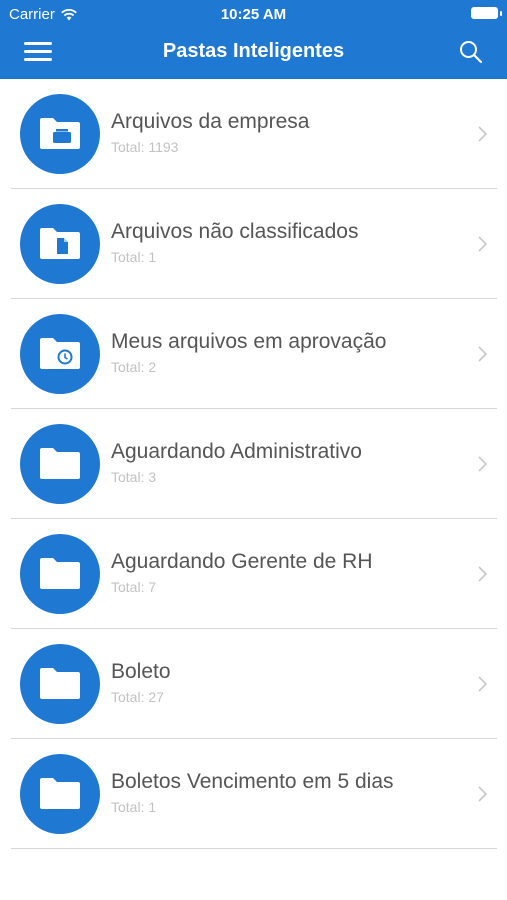  I want to click on briefcase-folder-icon, so click(60, 133).